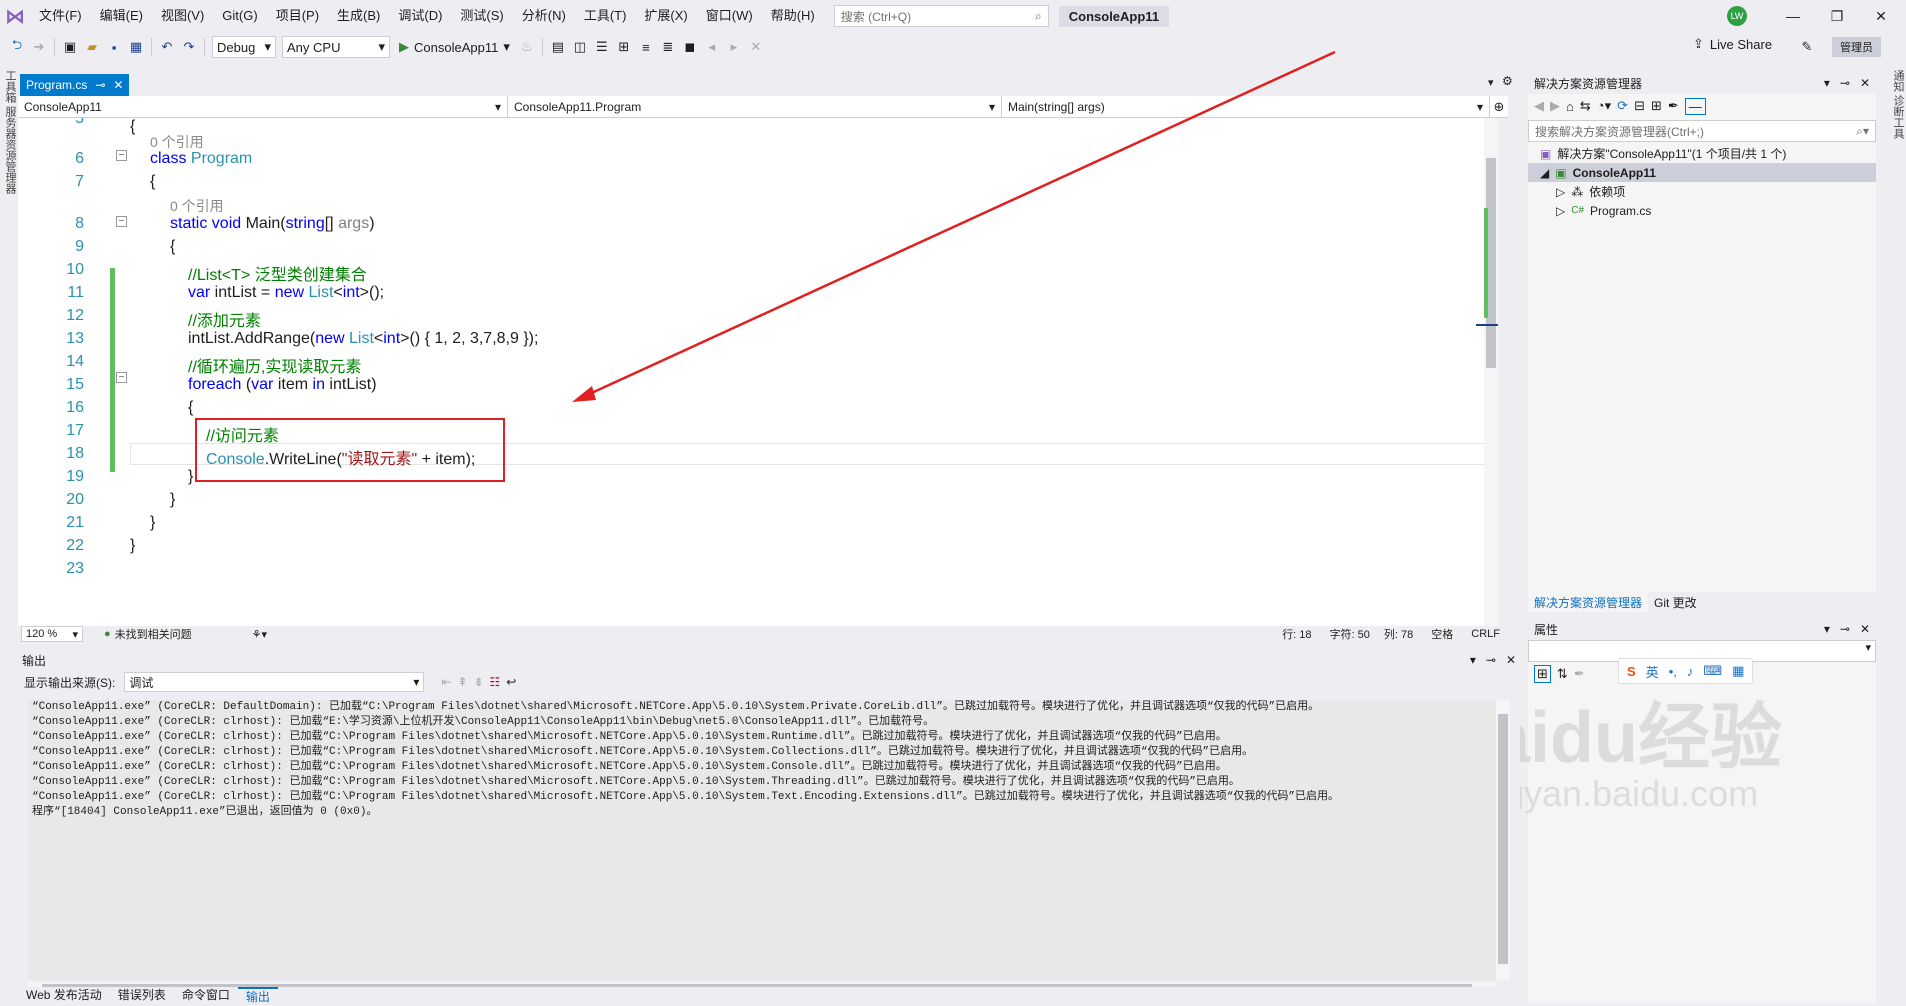 The height and width of the screenshot is (1006, 1906). Describe the element at coordinates (527, 47) in the screenshot. I see `hot-reload-icon: ♨` at that location.